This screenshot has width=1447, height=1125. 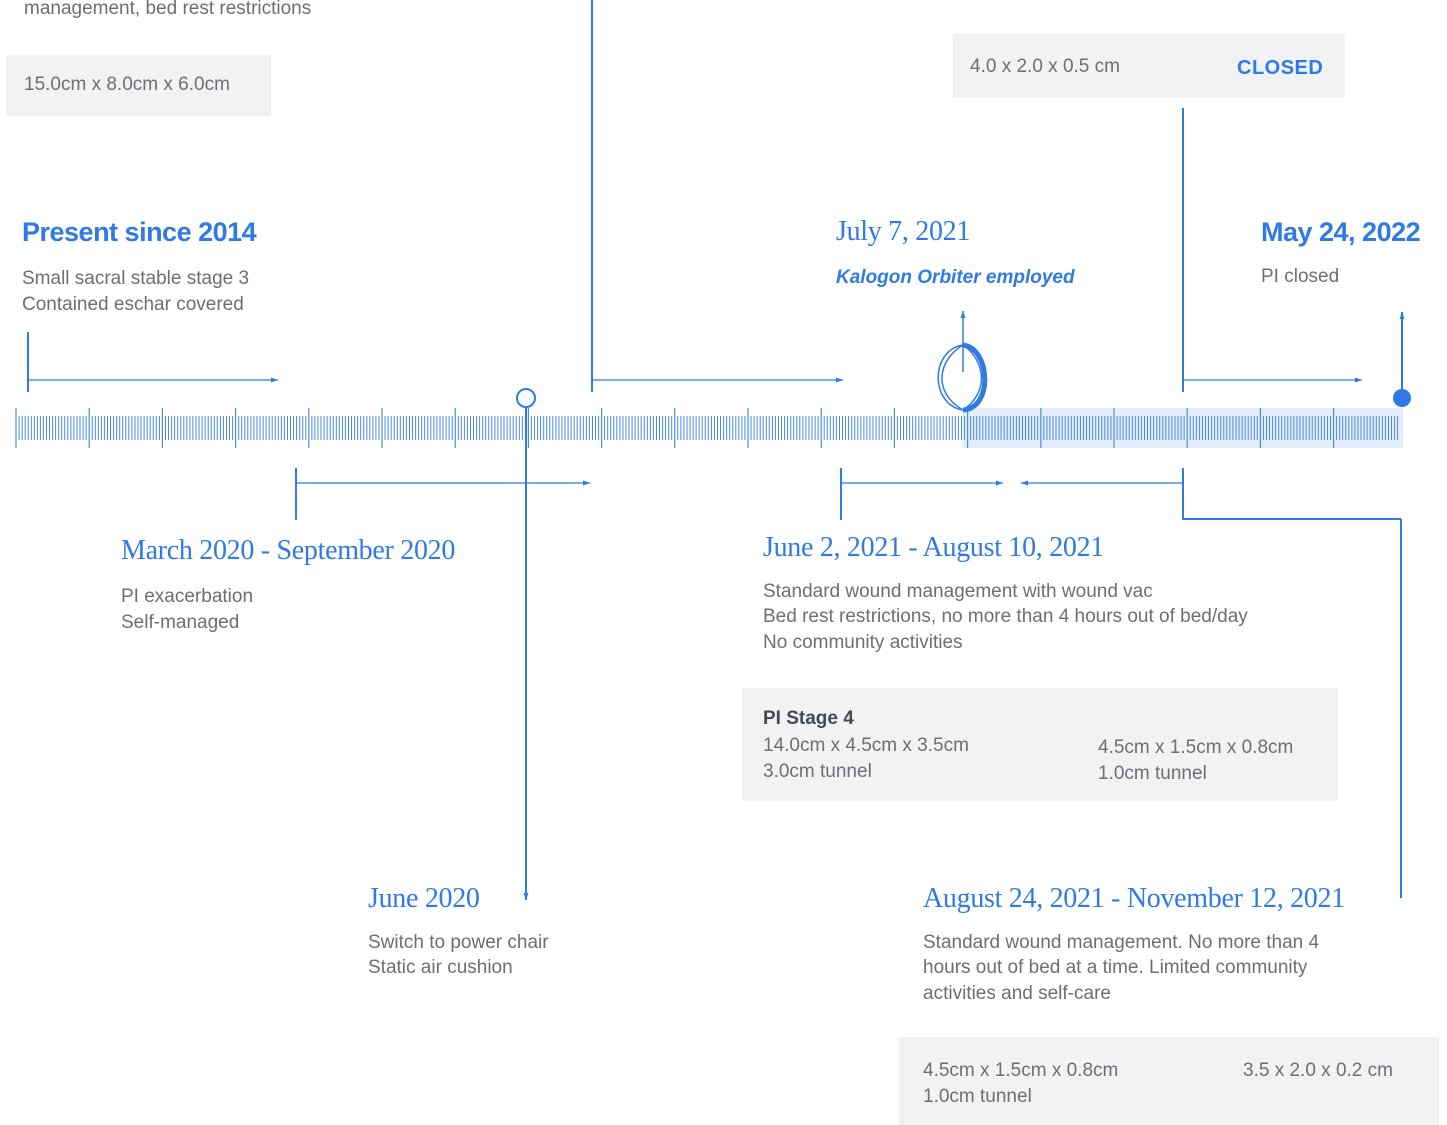 I want to click on may-title: May 24, 2022, so click(x=1341, y=232).